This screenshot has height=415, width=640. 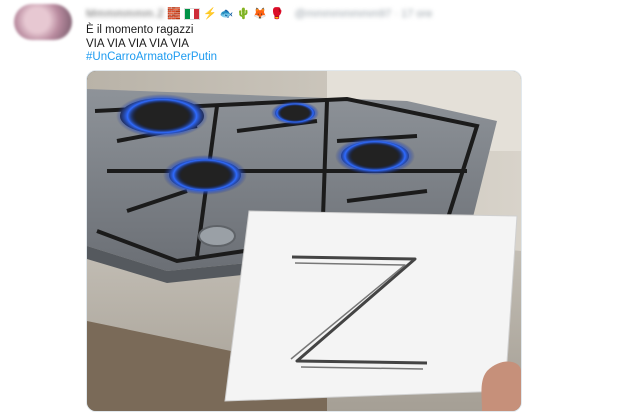 I want to click on flag-italy-icon, so click(x=192, y=14).